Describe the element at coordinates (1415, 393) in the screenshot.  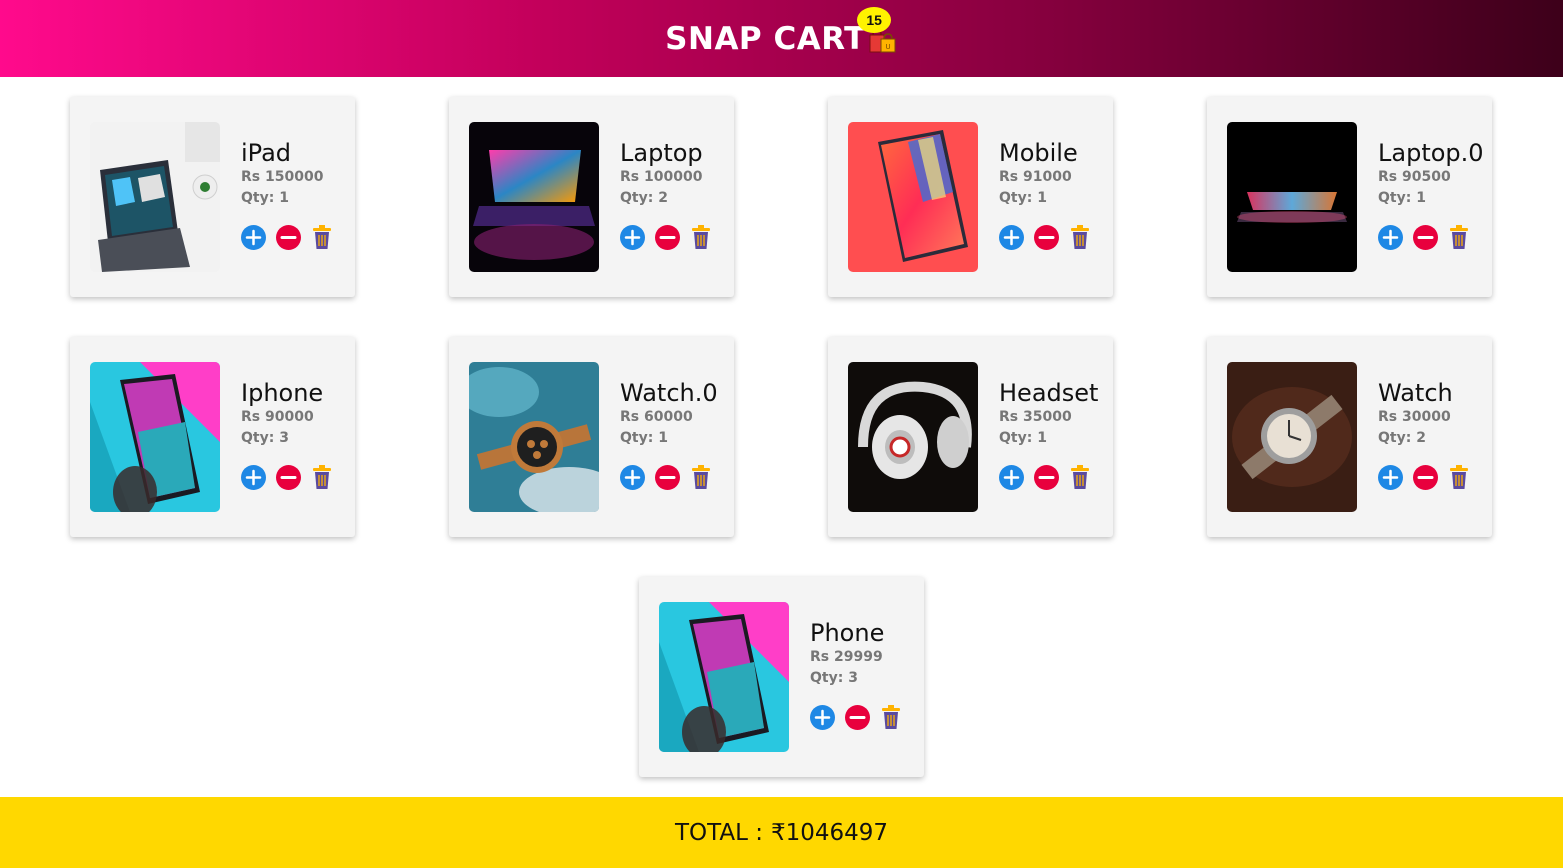
I see `product-name: Watch` at that location.